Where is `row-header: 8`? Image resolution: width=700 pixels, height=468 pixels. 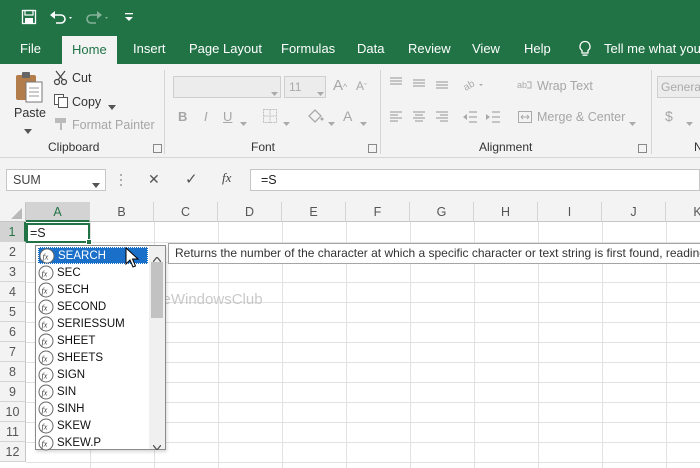 row-header: 8 is located at coordinates (13, 372).